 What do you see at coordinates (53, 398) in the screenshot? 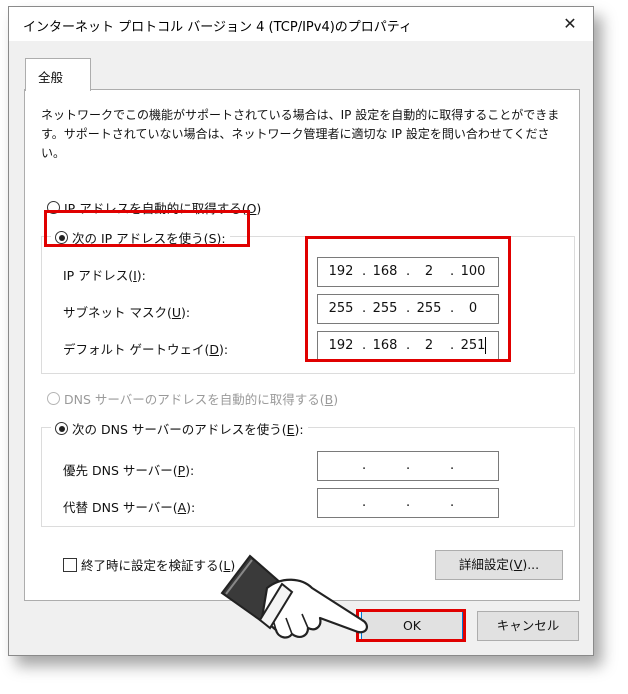
I see `radio-circle-icon` at bounding box center [53, 398].